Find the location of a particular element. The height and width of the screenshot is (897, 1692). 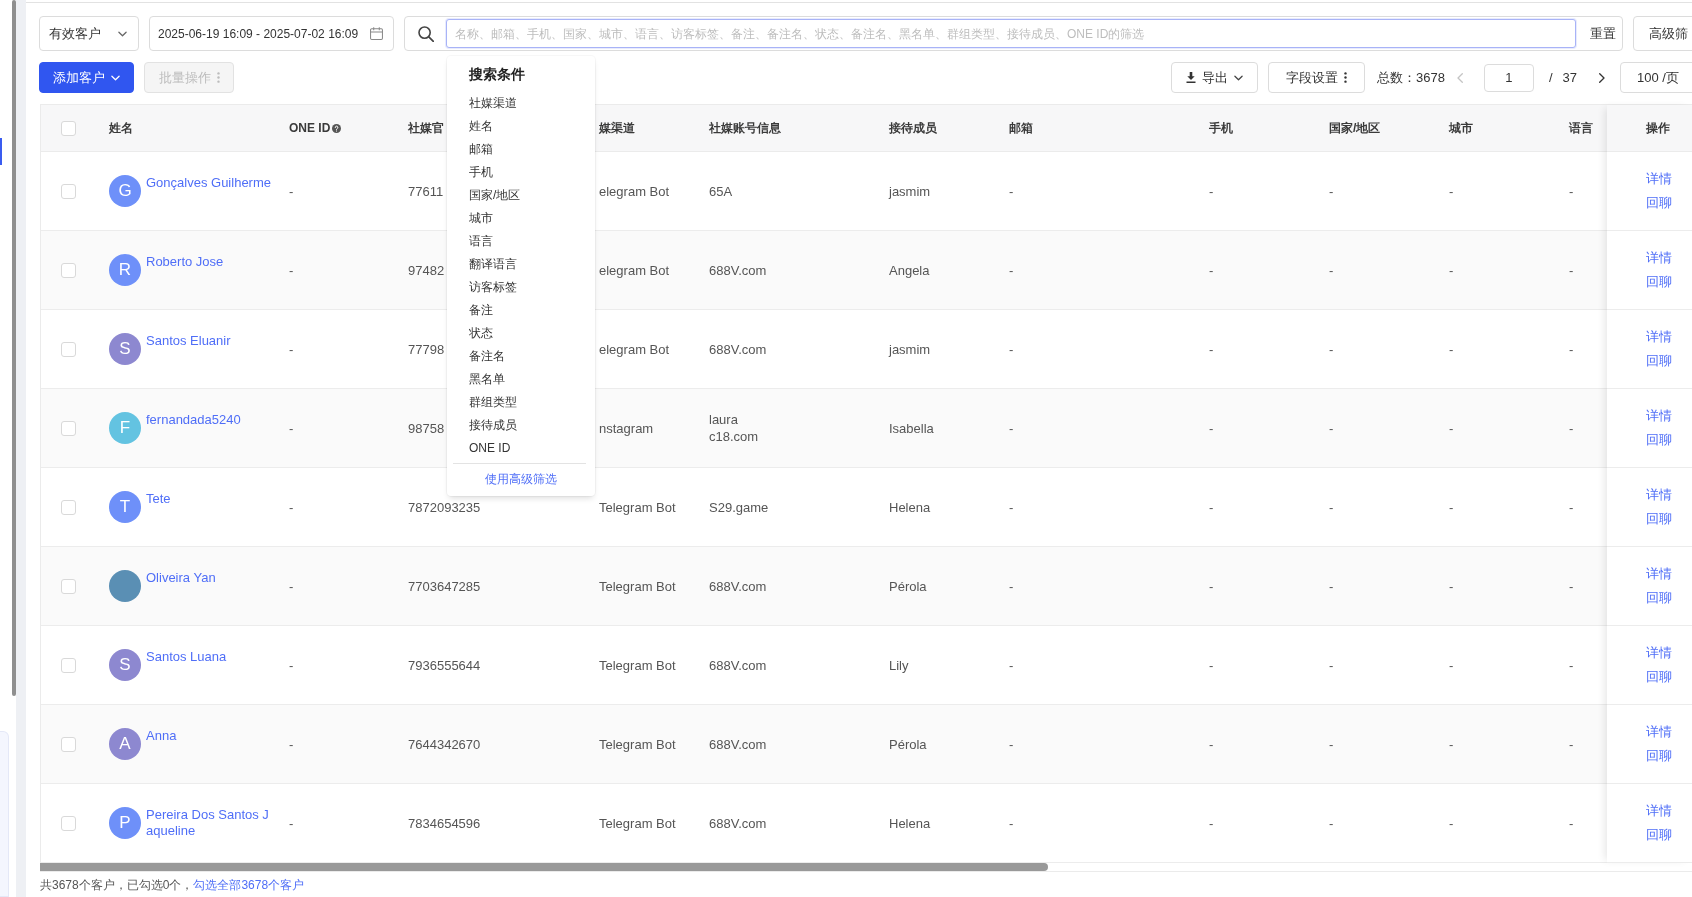

page-size-select: 100 /页 is located at coordinates (1656, 77).